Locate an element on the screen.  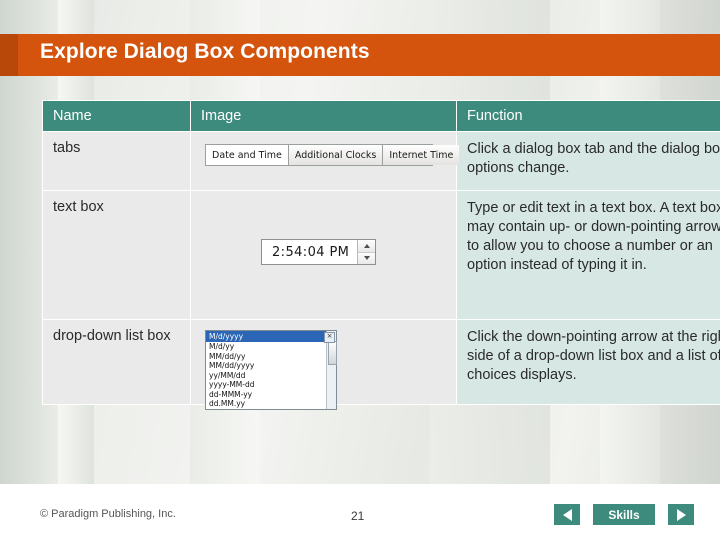
cell-name-tabs: tabs is located at coordinates (116, 161).